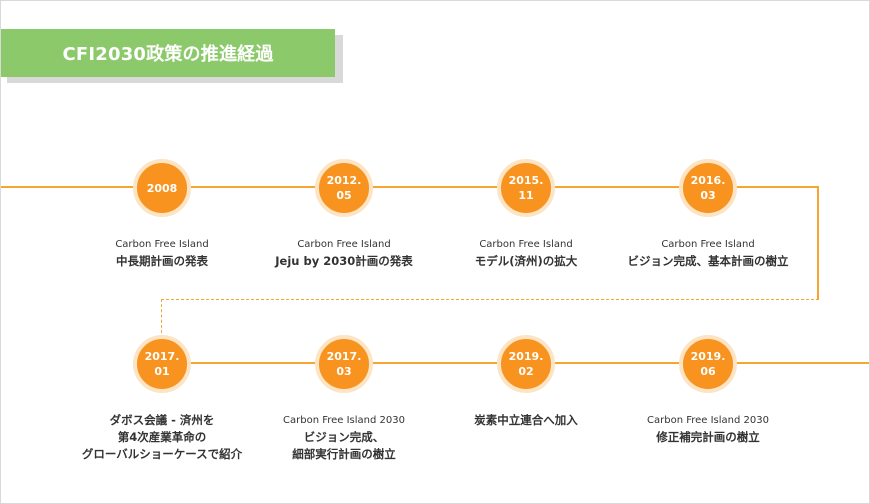  What do you see at coordinates (708, 253) in the screenshot?
I see `milestone-caption: Carbon Free Island ビジョン完成、基本計画の樹立` at bounding box center [708, 253].